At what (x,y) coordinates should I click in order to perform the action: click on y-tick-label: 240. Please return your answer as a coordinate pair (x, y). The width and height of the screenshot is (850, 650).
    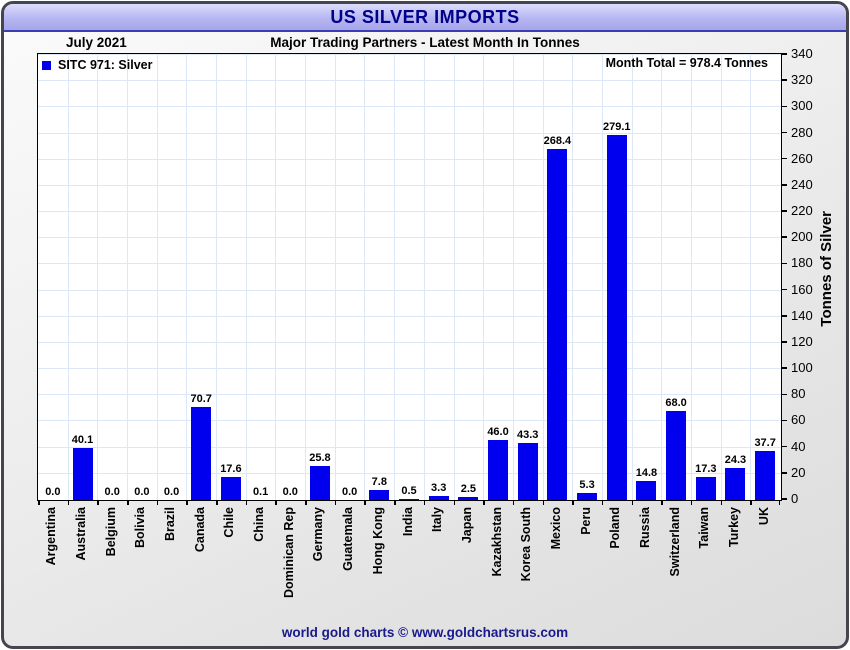
    Looking at the image, I should click on (802, 184).